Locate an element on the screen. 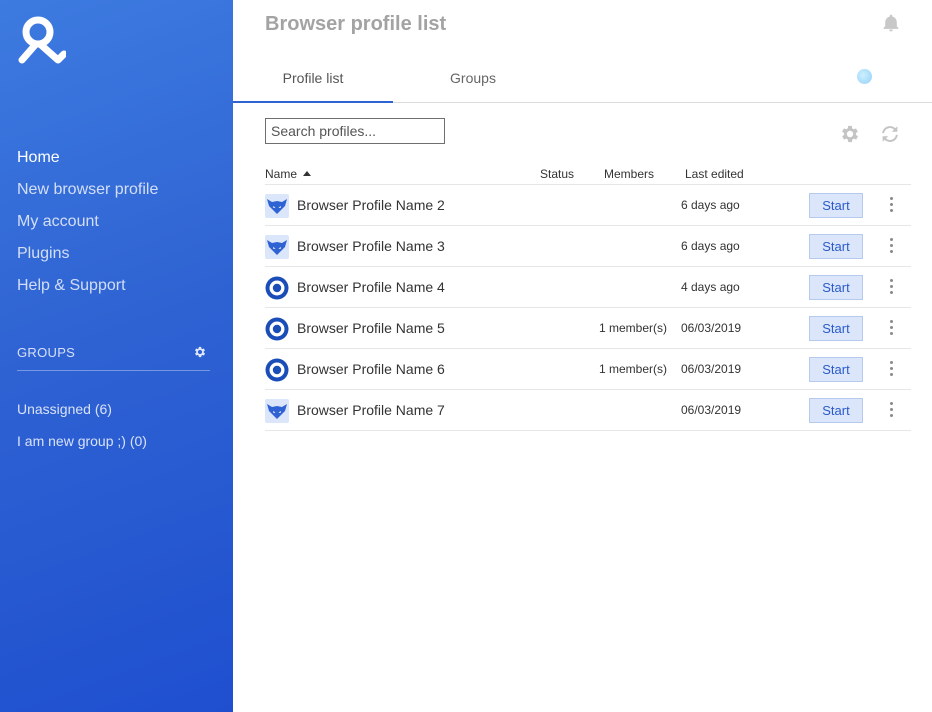 The image size is (932, 712). refresh-icon is located at coordinates (890, 134).